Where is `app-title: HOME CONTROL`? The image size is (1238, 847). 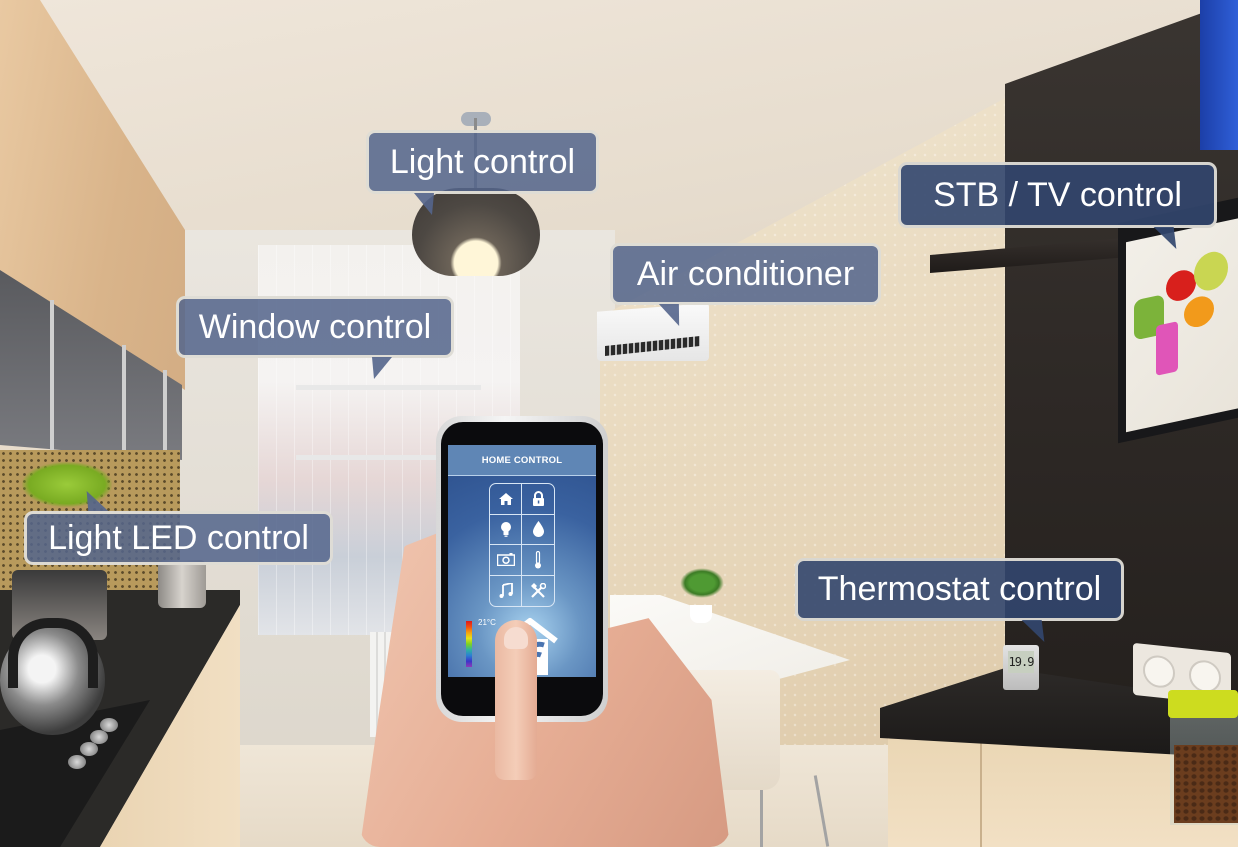 app-title: HOME CONTROL is located at coordinates (522, 460).